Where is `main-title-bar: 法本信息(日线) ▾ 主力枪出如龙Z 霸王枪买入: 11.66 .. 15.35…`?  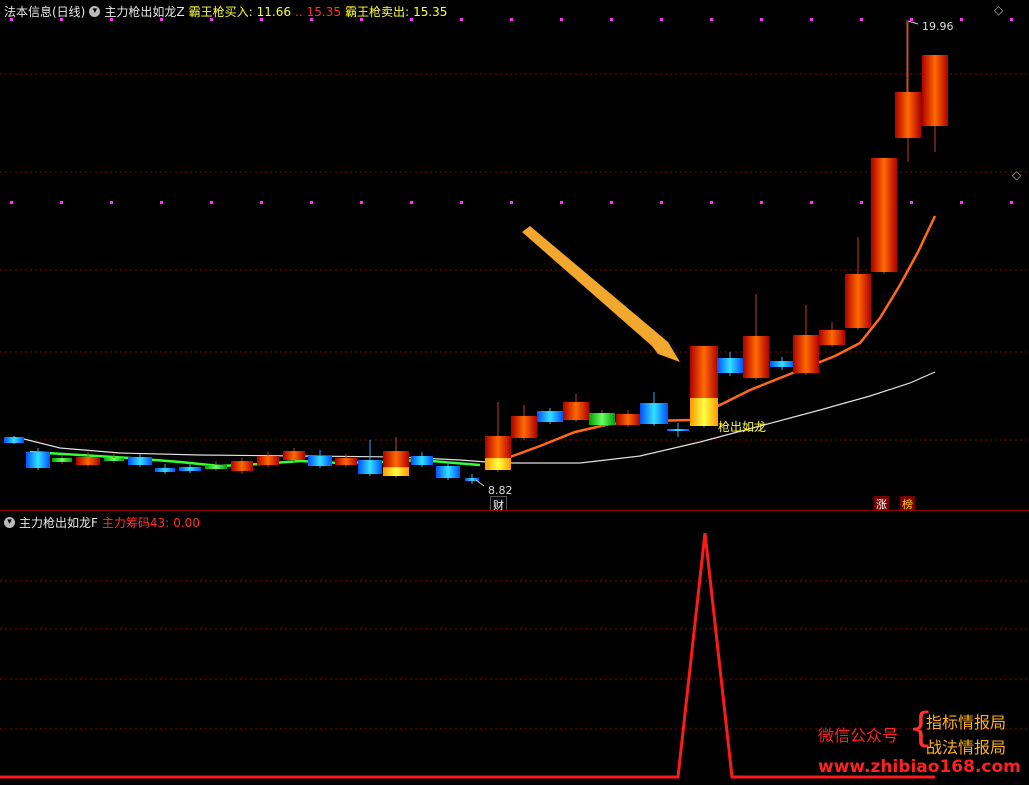
main-title-bar: 法本信息(日线) ▾ 主力枪出如龙Z 霸王枪买入: 11.66 .. 15.35… is located at coordinates (225, 11).